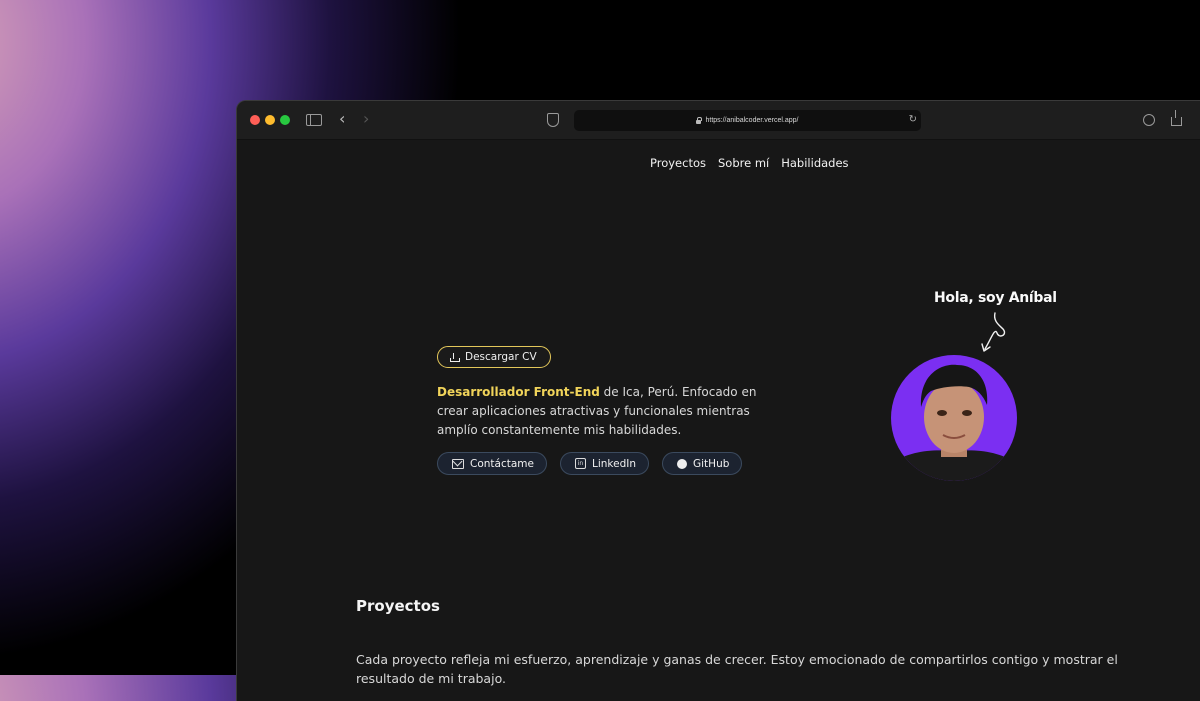  Describe the element at coordinates (1149, 120) in the screenshot. I see `downloads-icon` at that location.